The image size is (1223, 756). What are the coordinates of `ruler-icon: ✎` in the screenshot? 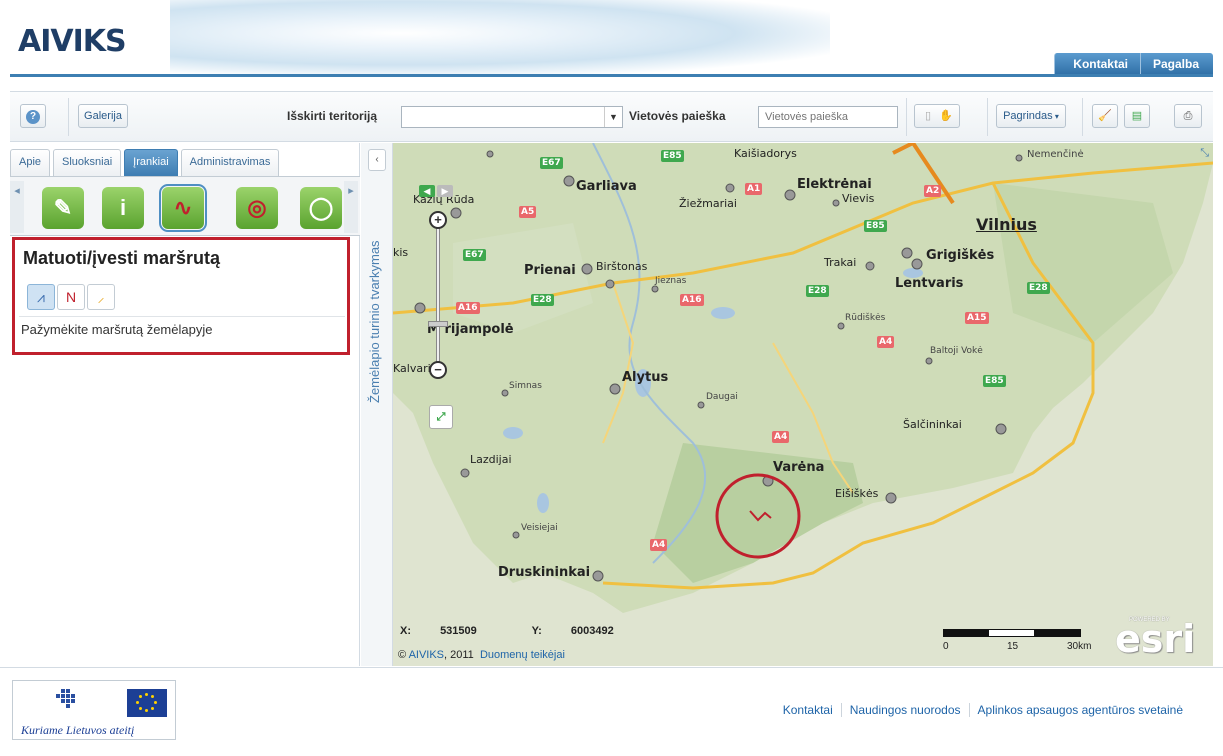 It's located at (63, 208).